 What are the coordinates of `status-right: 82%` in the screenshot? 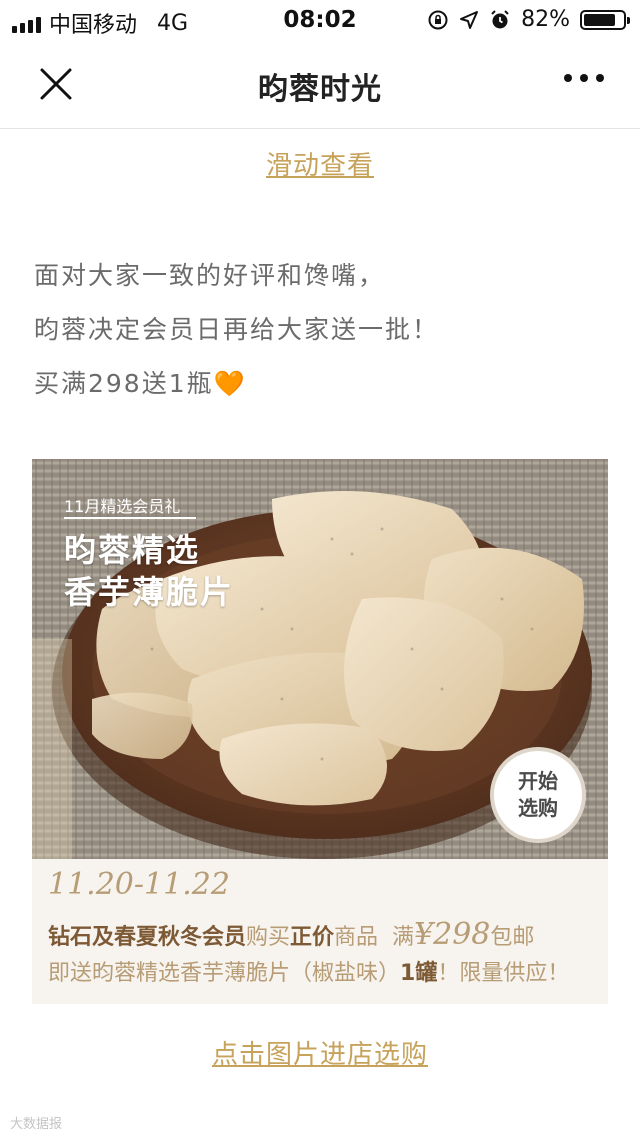 It's located at (528, 19).